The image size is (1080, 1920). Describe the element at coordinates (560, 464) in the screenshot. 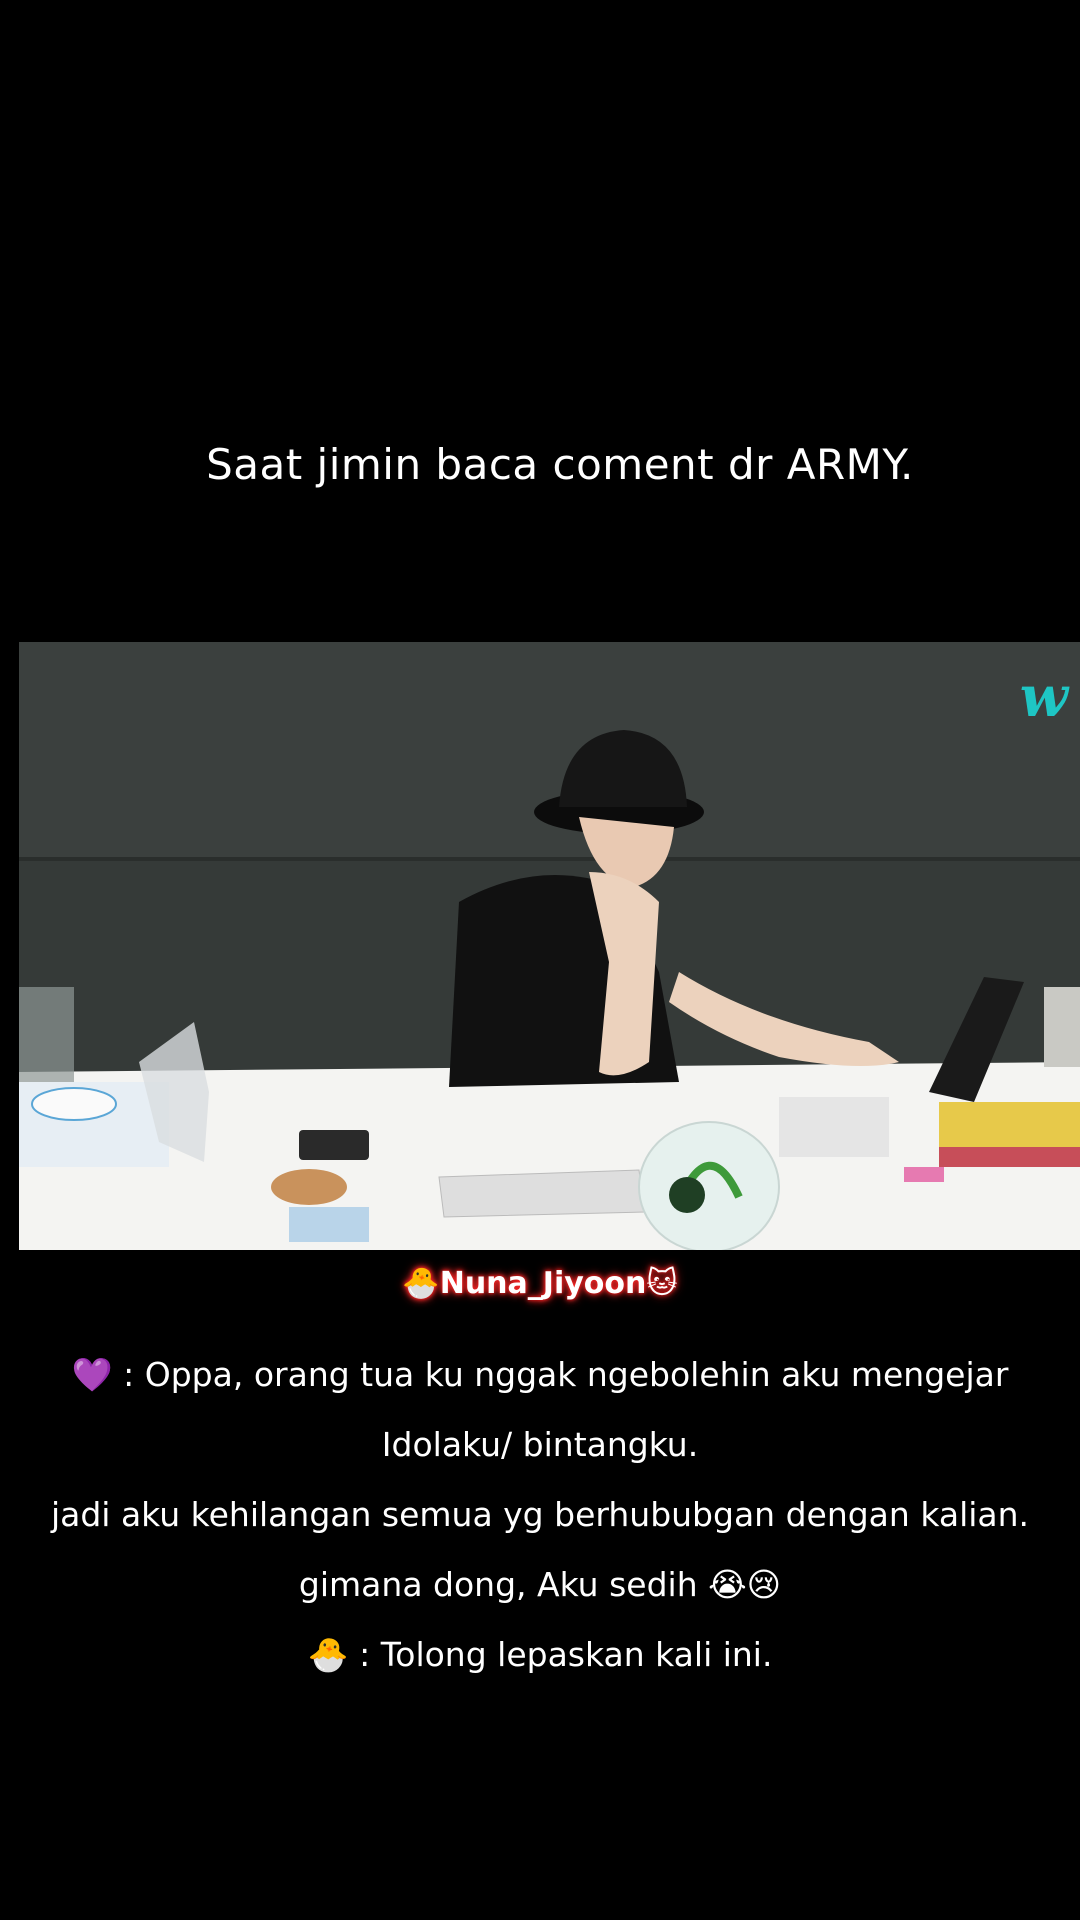

I see `caption-top: Saat jimin baca coment dr ARMY.` at that location.